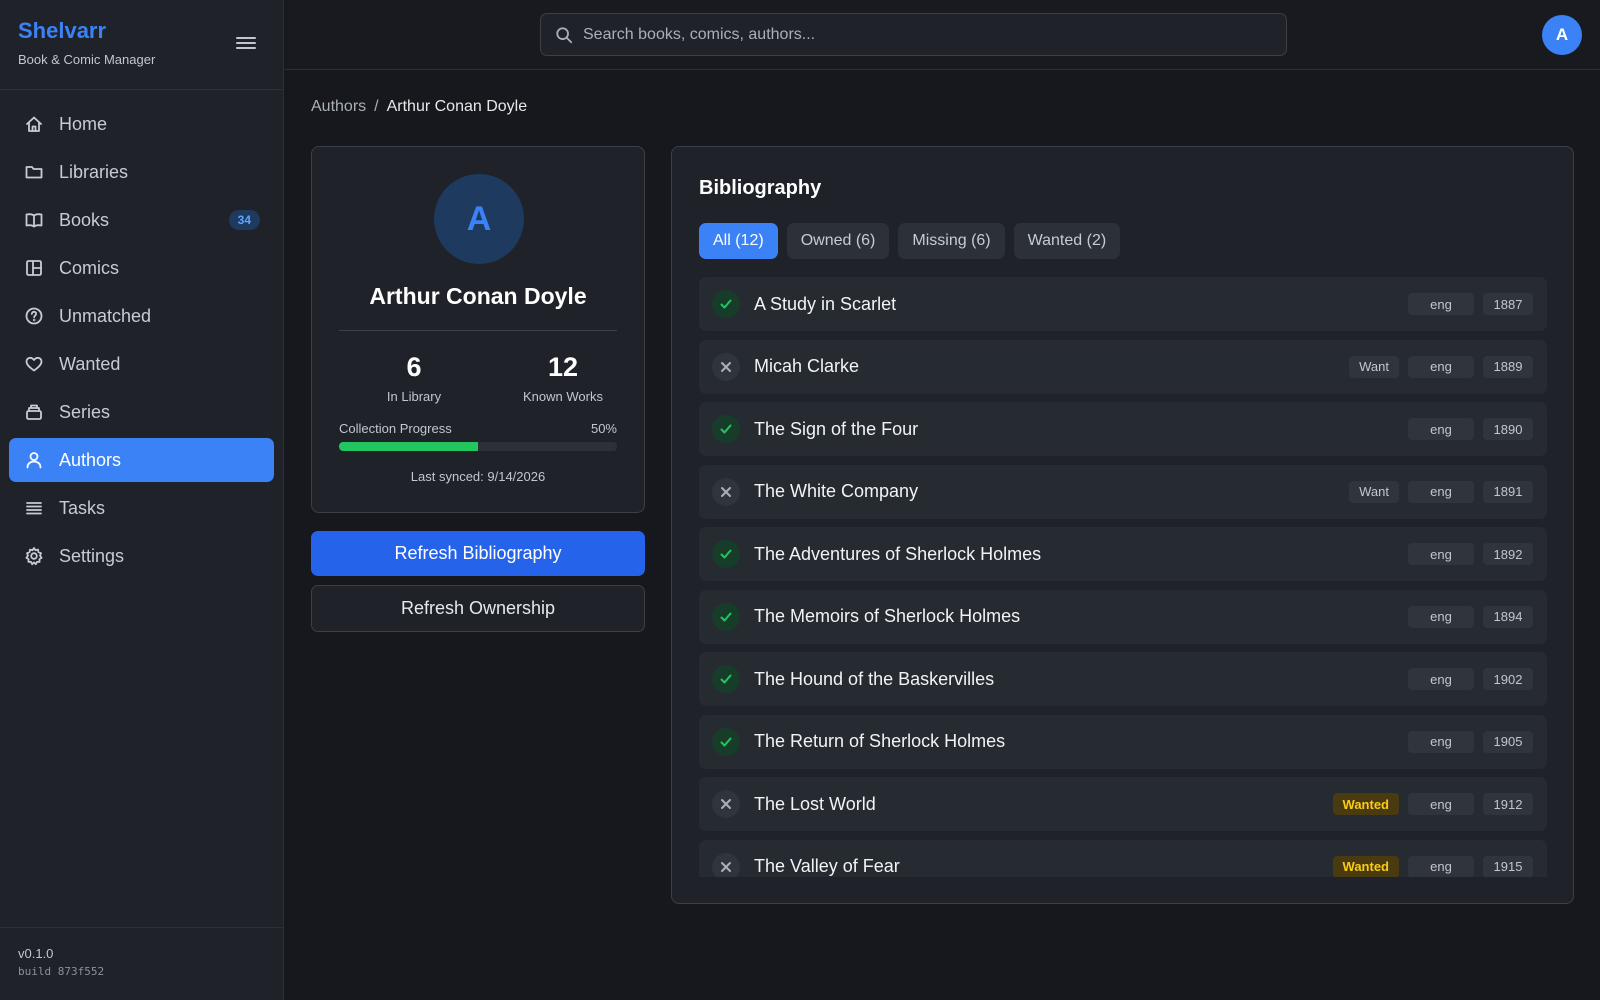 The image size is (1600, 1000). Describe the element at coordinates (478, 296) in the screenshot. I see `author-name: Arthur Conan Doyle` at that location.